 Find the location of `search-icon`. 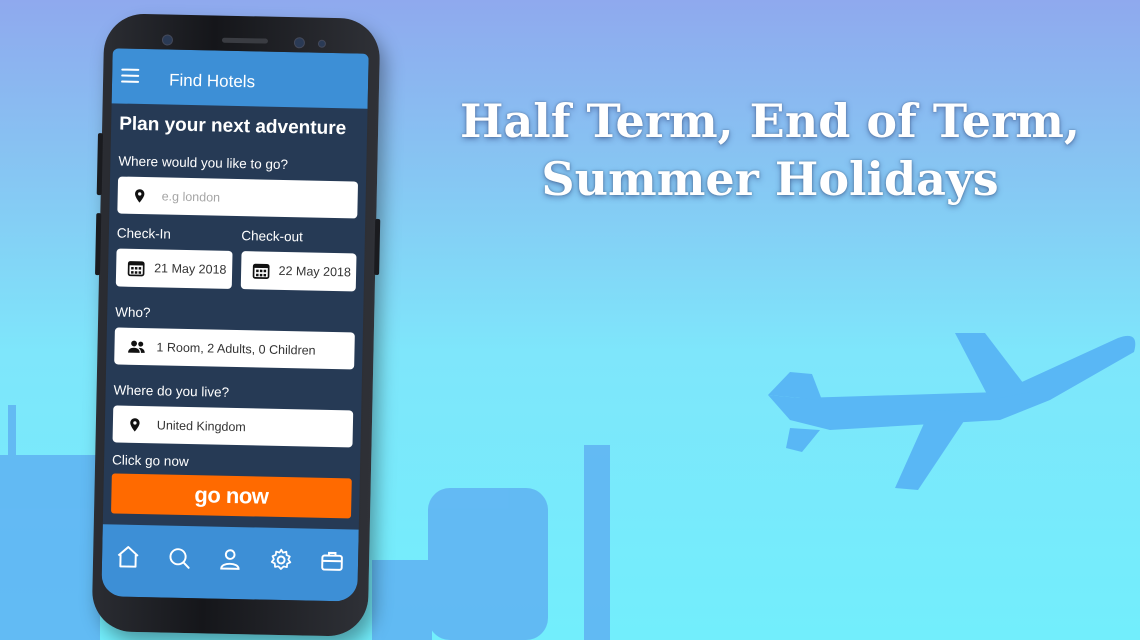

search-icon is located at coordinates (179, 558).